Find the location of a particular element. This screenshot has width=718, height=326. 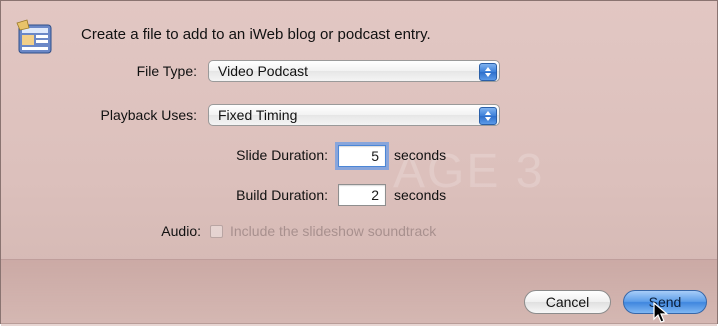

audio-label: Audio: is located at coordinates (181, 231).